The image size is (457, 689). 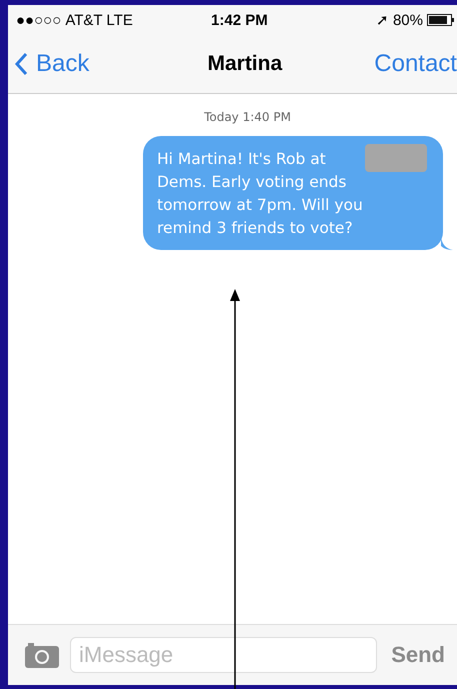 I want to click on camera-icon, so click(x=42, y=655).